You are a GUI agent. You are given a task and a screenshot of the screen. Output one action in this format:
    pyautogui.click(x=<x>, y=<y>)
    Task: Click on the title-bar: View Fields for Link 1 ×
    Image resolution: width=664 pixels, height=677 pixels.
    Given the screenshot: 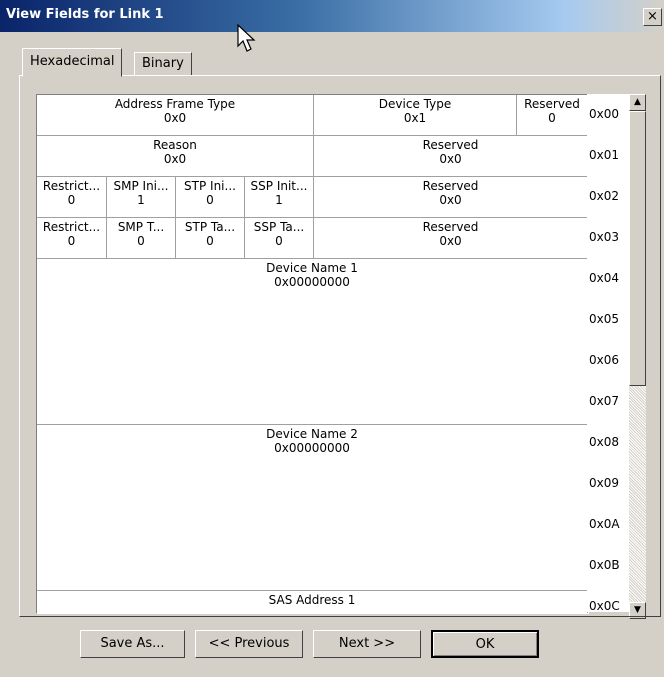 What is the action you would take?
    pyautogui.click(x=332, y=16)
    